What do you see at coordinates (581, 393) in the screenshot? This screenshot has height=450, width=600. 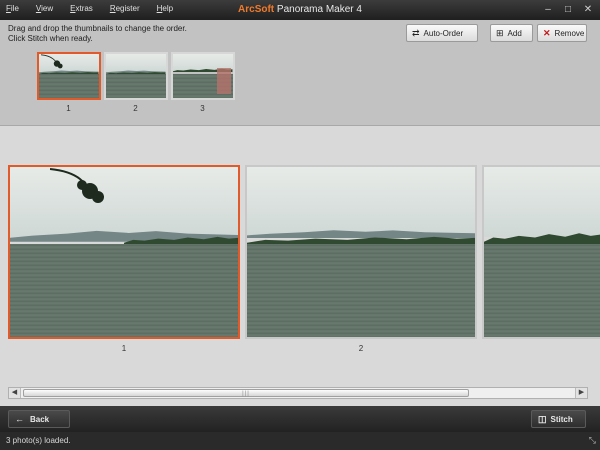 I see `scroll-right-icon: ▶` at bounding box center [581, 393].